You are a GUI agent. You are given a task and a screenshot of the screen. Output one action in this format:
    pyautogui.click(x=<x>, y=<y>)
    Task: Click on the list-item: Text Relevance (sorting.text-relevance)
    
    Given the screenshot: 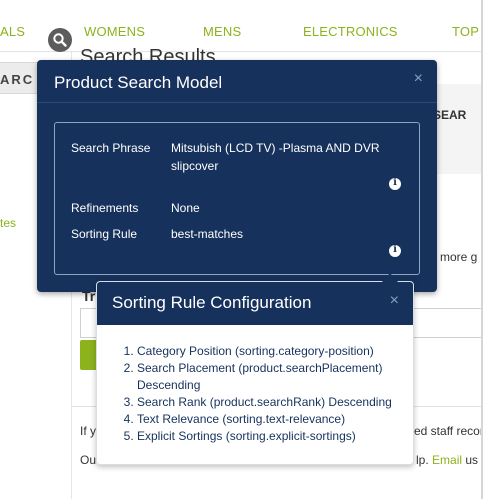 What is the action you would take?
    pyautogui.click(x=273, y=419)
    